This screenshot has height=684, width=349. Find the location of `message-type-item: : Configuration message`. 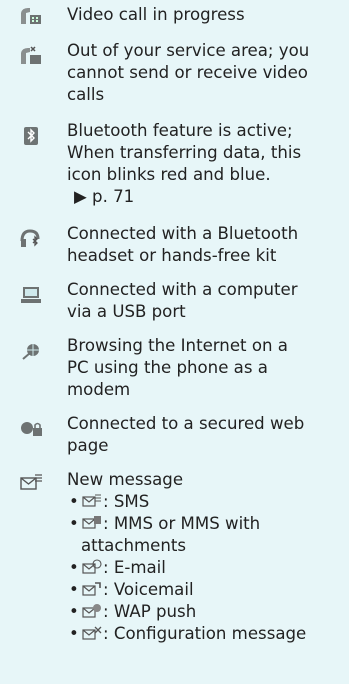

message-type-item: : Configuration message is located at coordinates (206, 634).